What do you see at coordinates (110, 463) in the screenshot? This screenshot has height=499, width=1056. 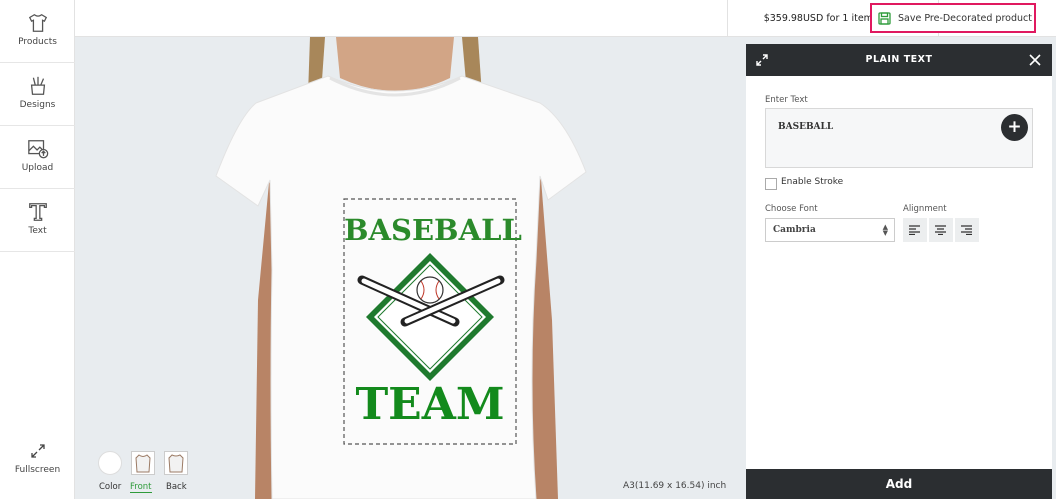 I see `color-swatch-white` at bounding box center [110, 463].